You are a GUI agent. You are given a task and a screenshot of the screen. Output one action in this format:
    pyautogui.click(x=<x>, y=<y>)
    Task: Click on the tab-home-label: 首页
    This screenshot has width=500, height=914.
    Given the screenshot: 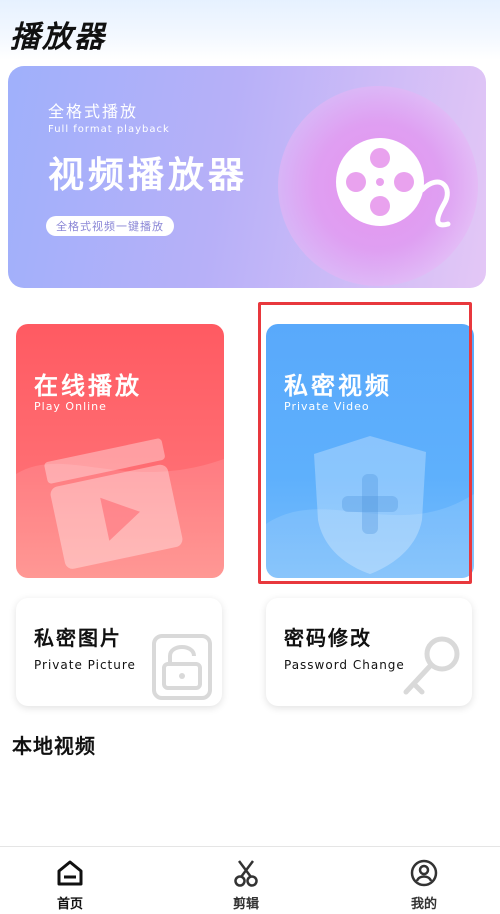 What is the action you would take?
    pyautogui.click(x=69, y=904)
    